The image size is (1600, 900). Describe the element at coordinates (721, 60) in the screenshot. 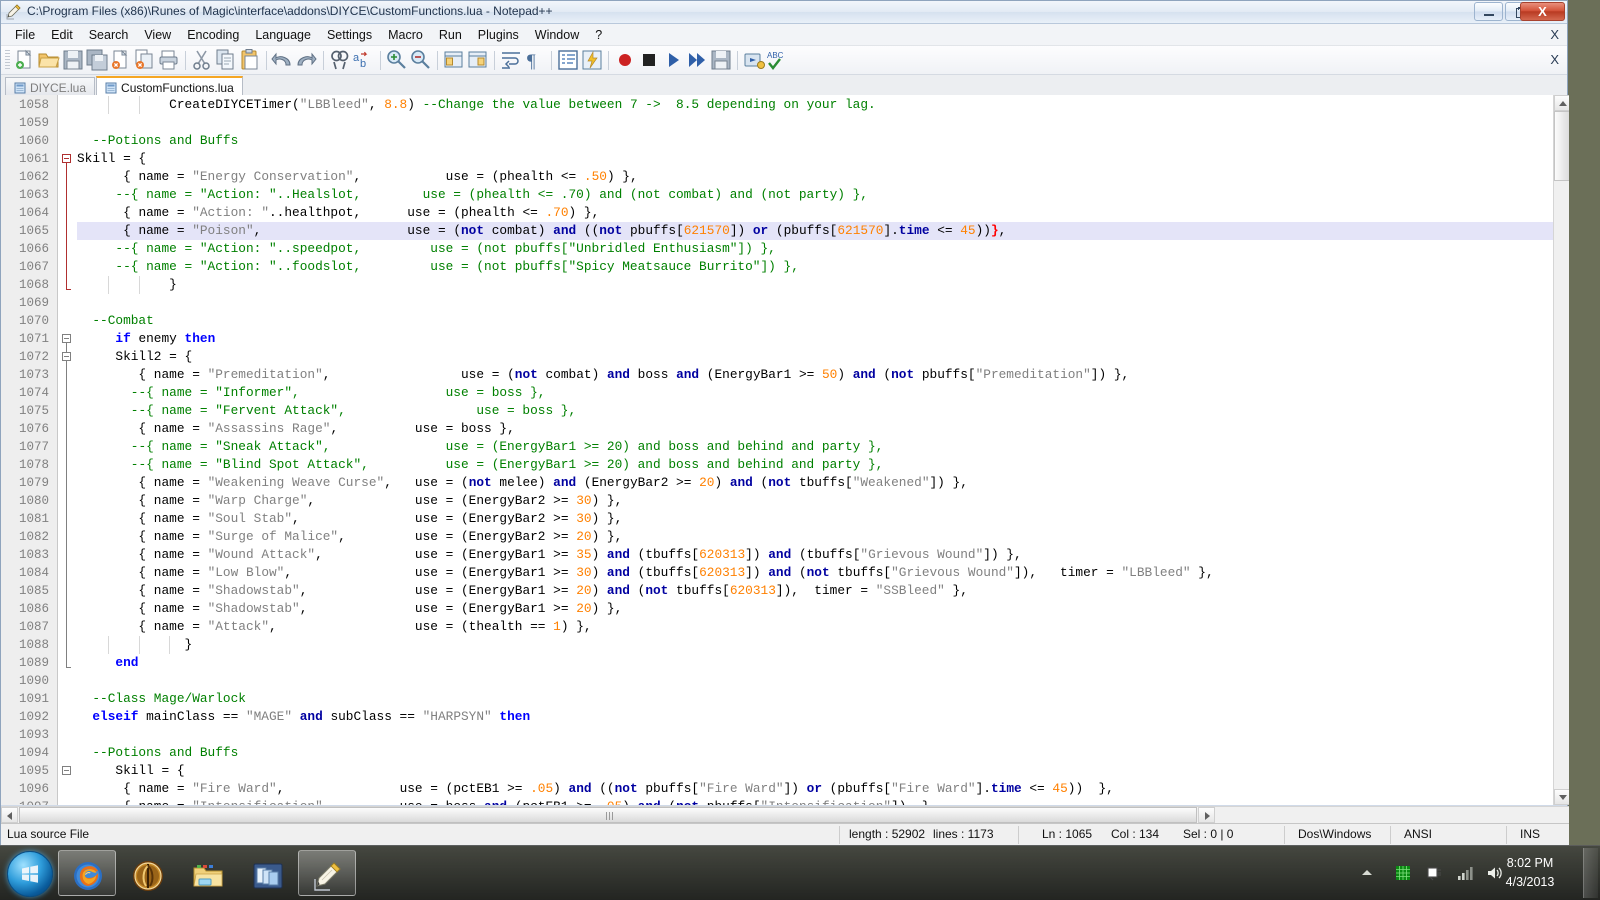

I see `save-macro-icon` at that location.